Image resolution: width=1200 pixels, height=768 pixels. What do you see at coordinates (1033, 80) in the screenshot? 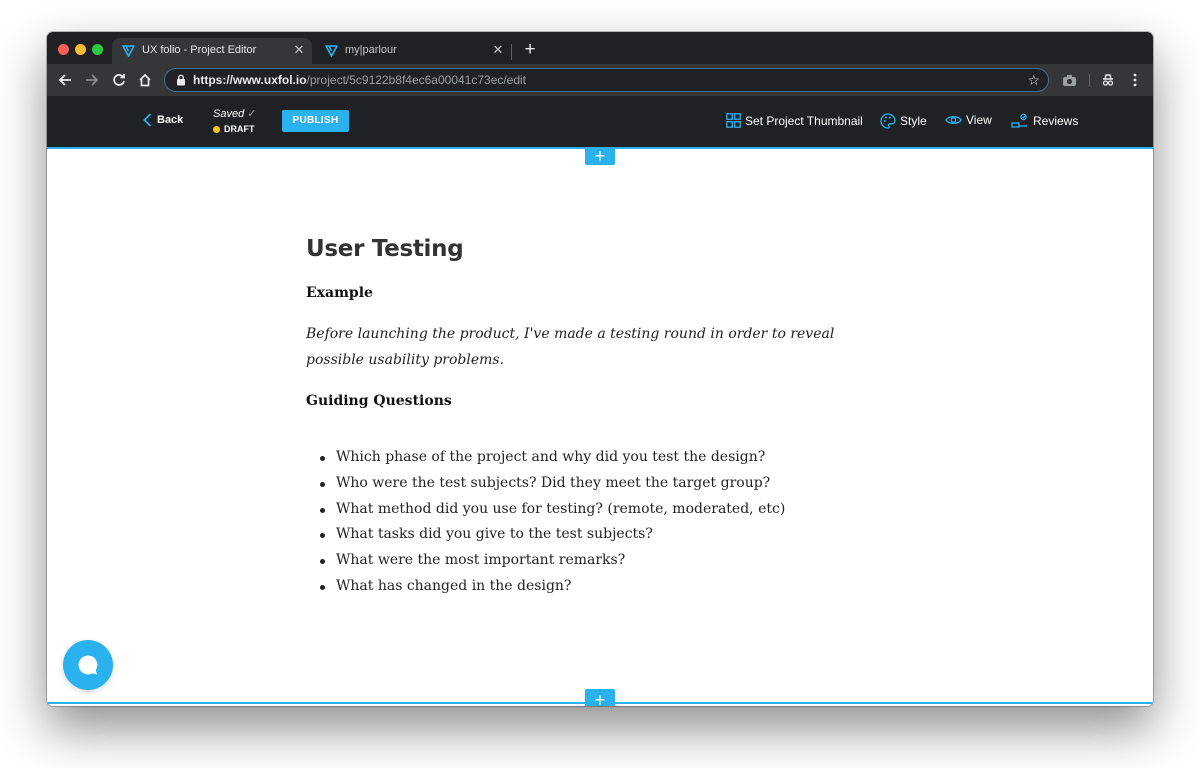
I see `bookmark-star-icon: ☆` at bounding box center [1033, 80].